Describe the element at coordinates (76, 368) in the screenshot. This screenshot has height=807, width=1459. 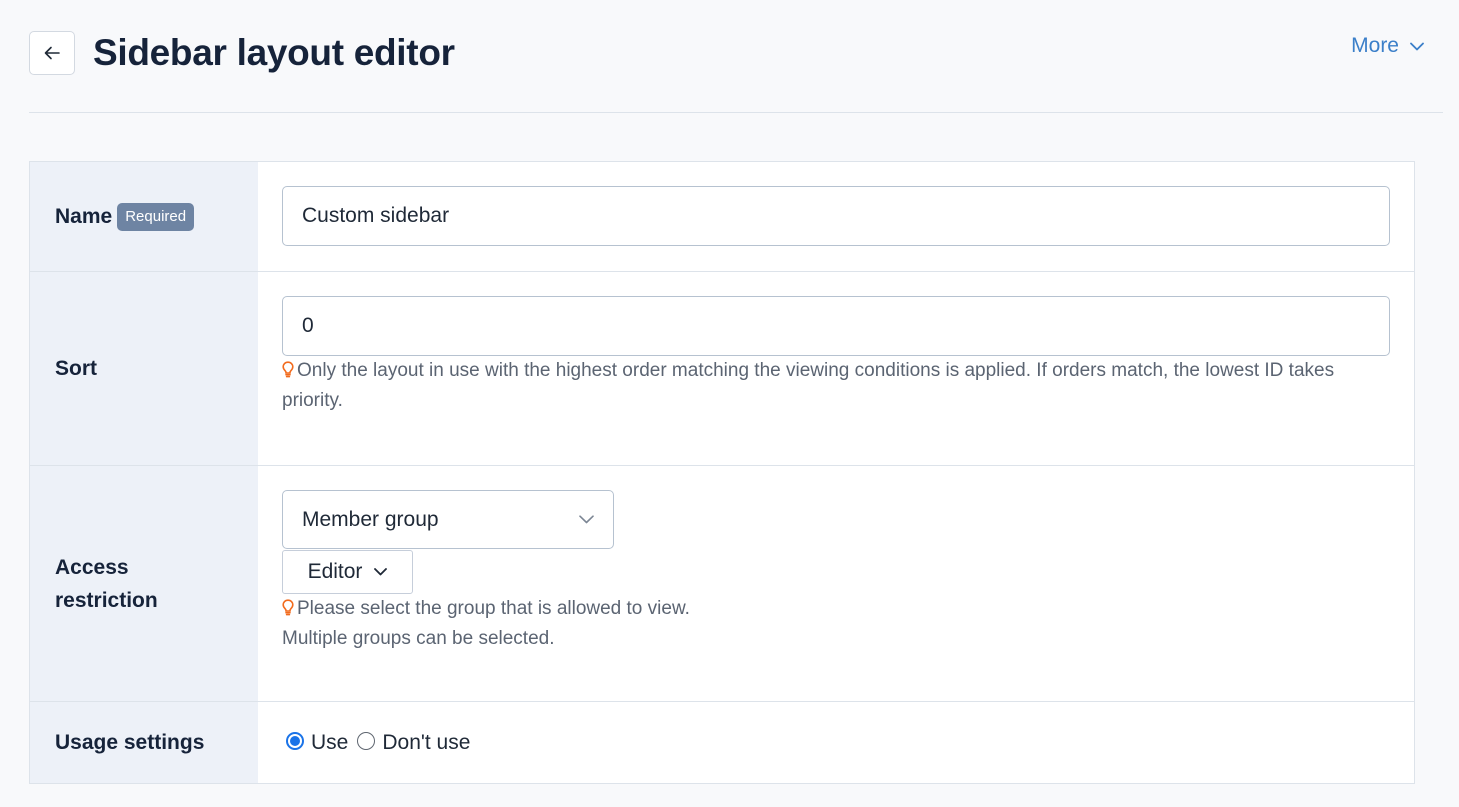
I see `sort-label: Sort` at that location.